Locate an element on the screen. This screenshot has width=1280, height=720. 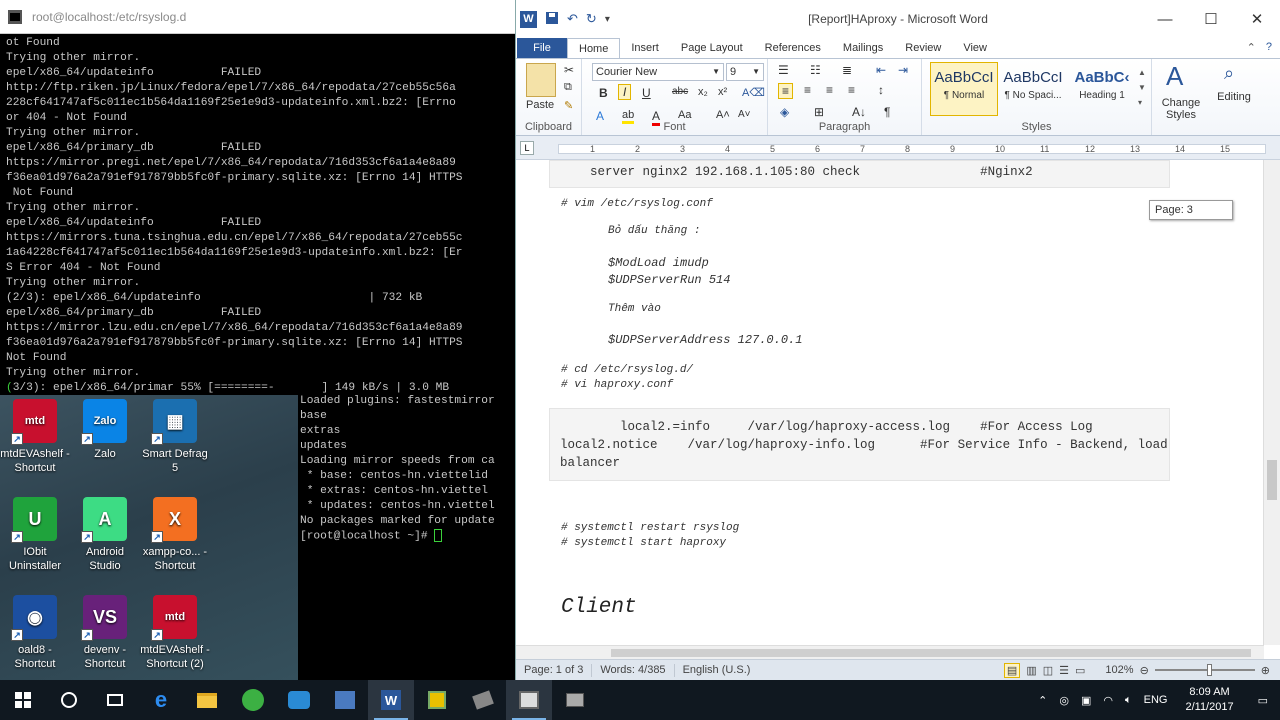
wifi-icon: ◠ is located at coordinates (1108, 700).